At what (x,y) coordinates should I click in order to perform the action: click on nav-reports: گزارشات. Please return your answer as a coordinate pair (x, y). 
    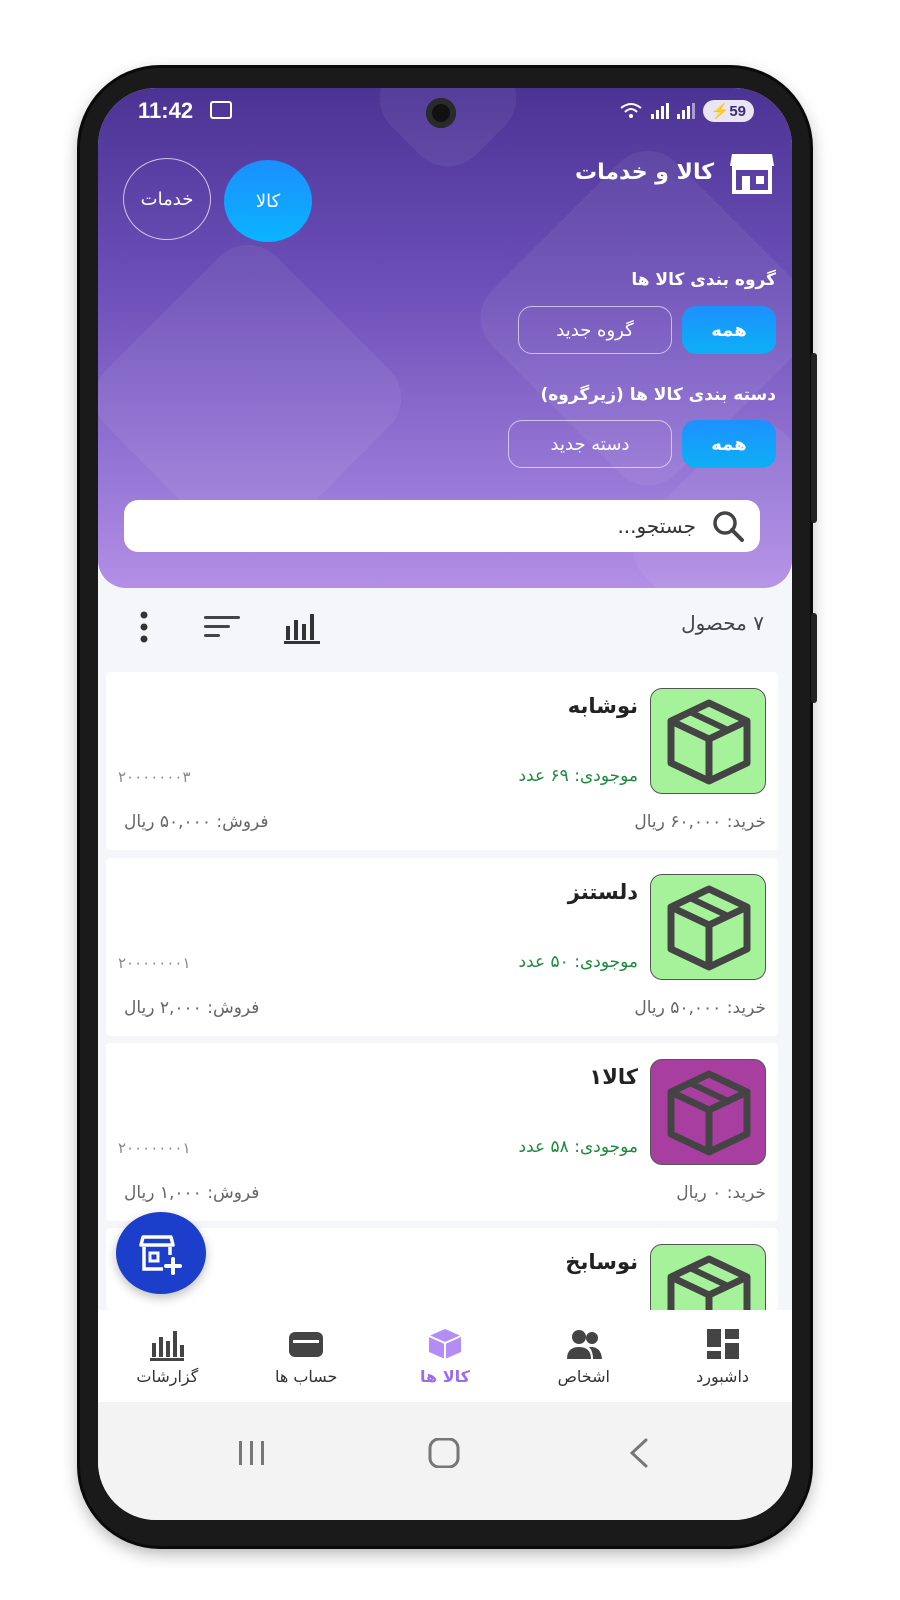
    Looking at the image, I should click on (167, 1356).